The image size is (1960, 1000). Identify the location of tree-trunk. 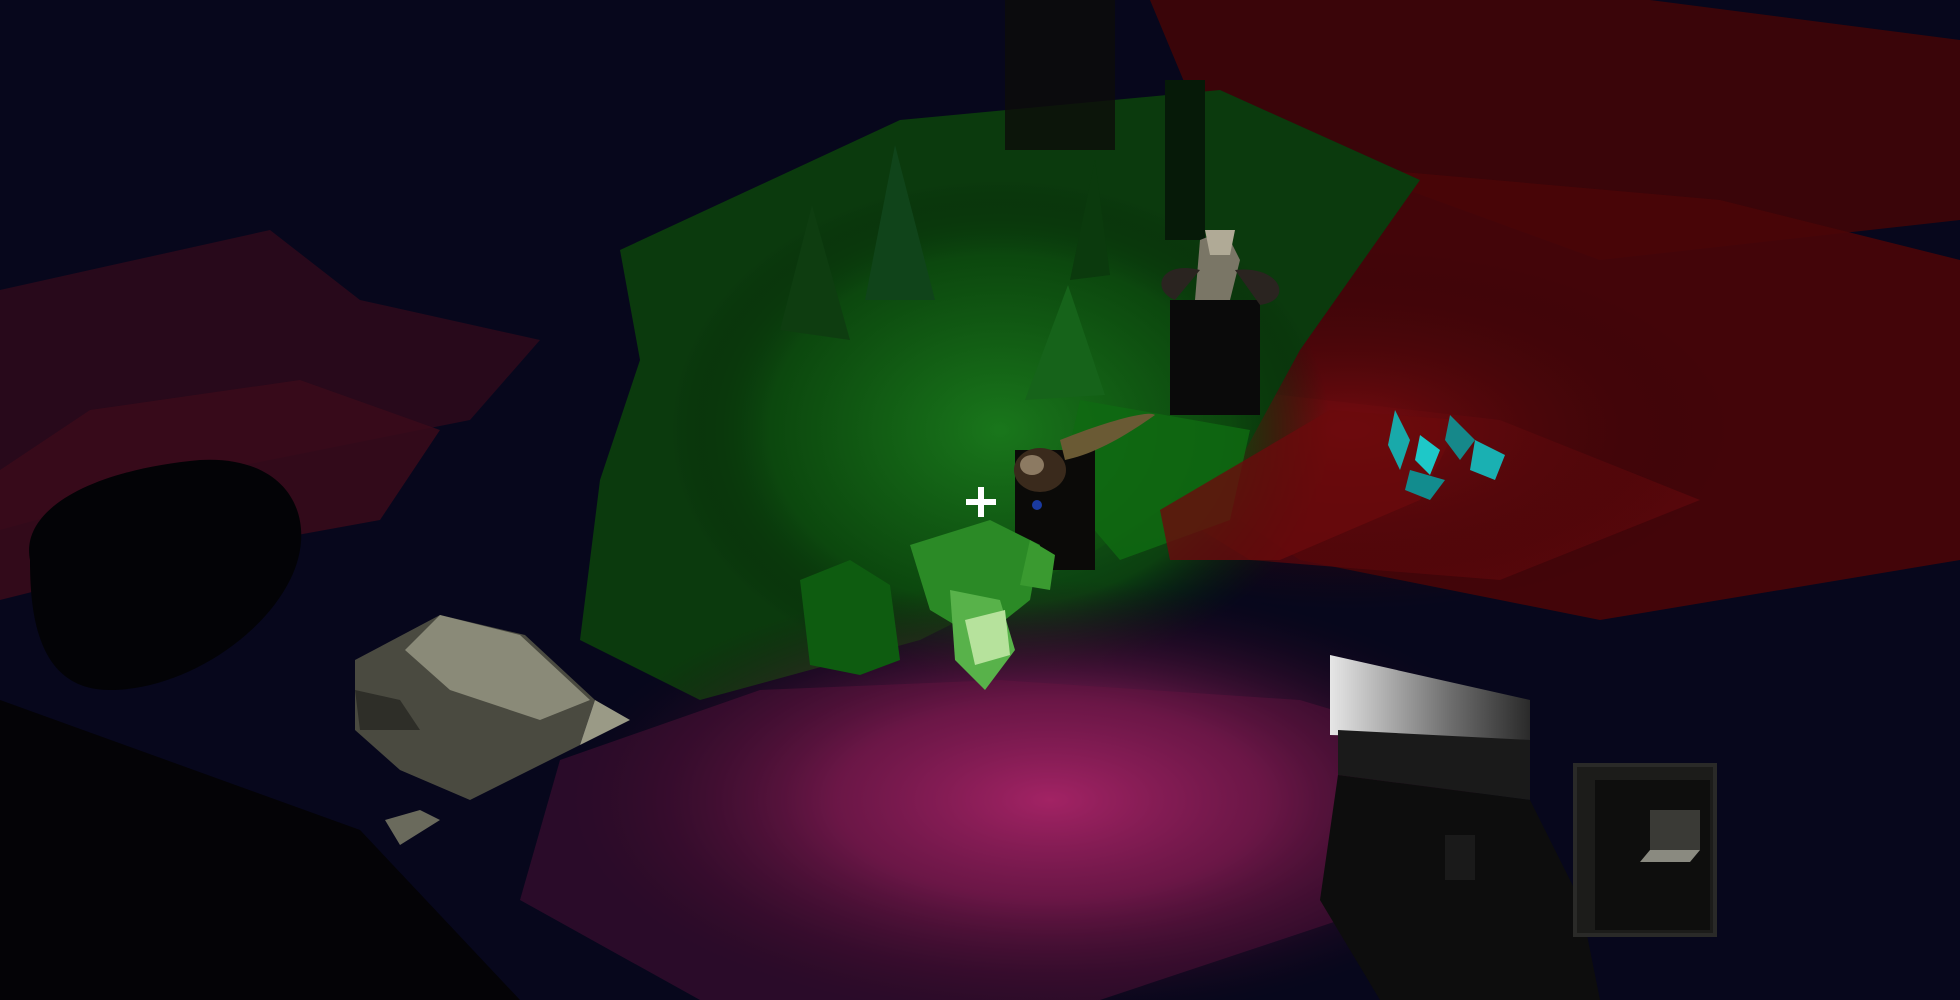
(1060, 75).